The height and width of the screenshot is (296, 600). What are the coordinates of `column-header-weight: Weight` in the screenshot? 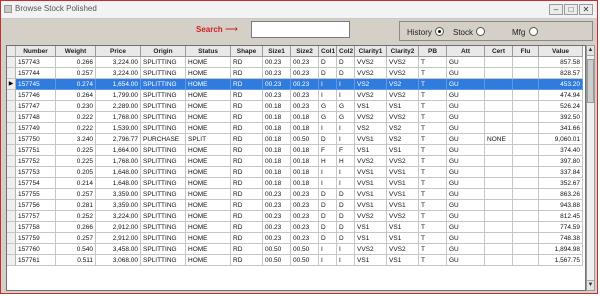 It's located at (76, 51).